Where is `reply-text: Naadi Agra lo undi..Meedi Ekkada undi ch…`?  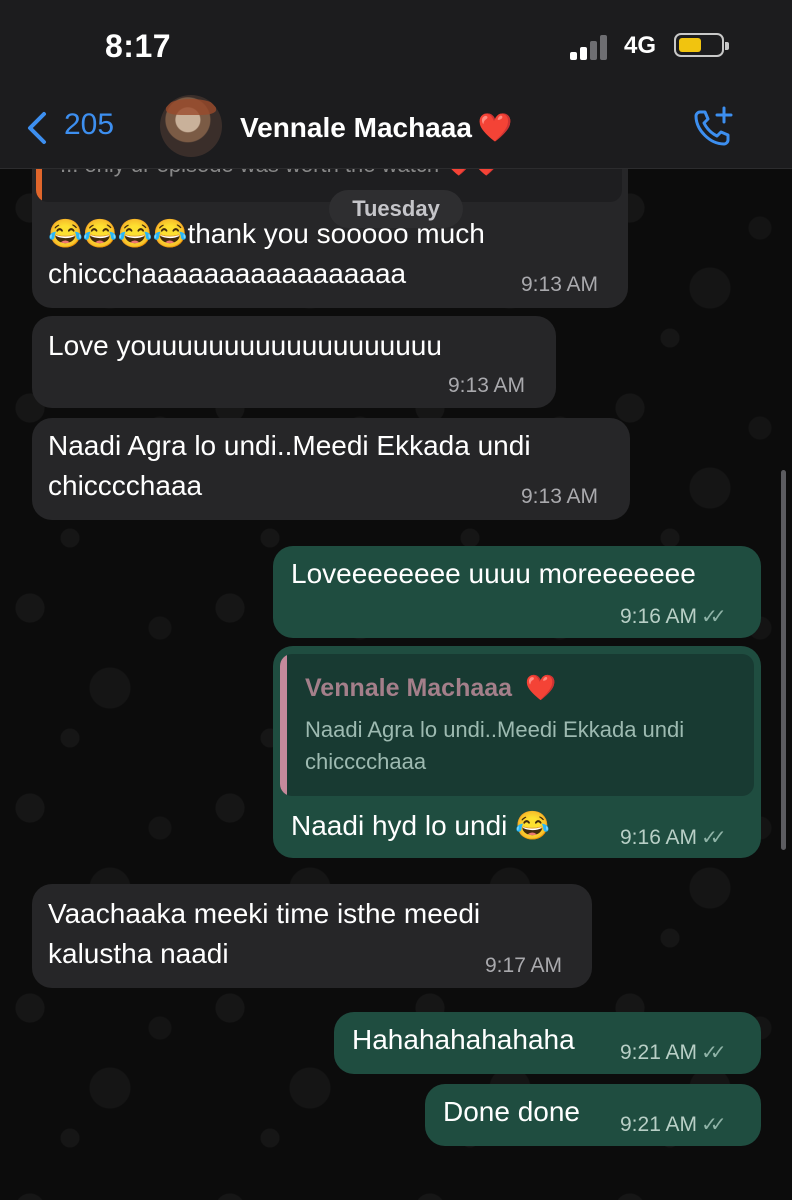
reply-text: Naadi Agra lo undi..Meedi Ekkada undi ch… is located at coordinates (495, 745).